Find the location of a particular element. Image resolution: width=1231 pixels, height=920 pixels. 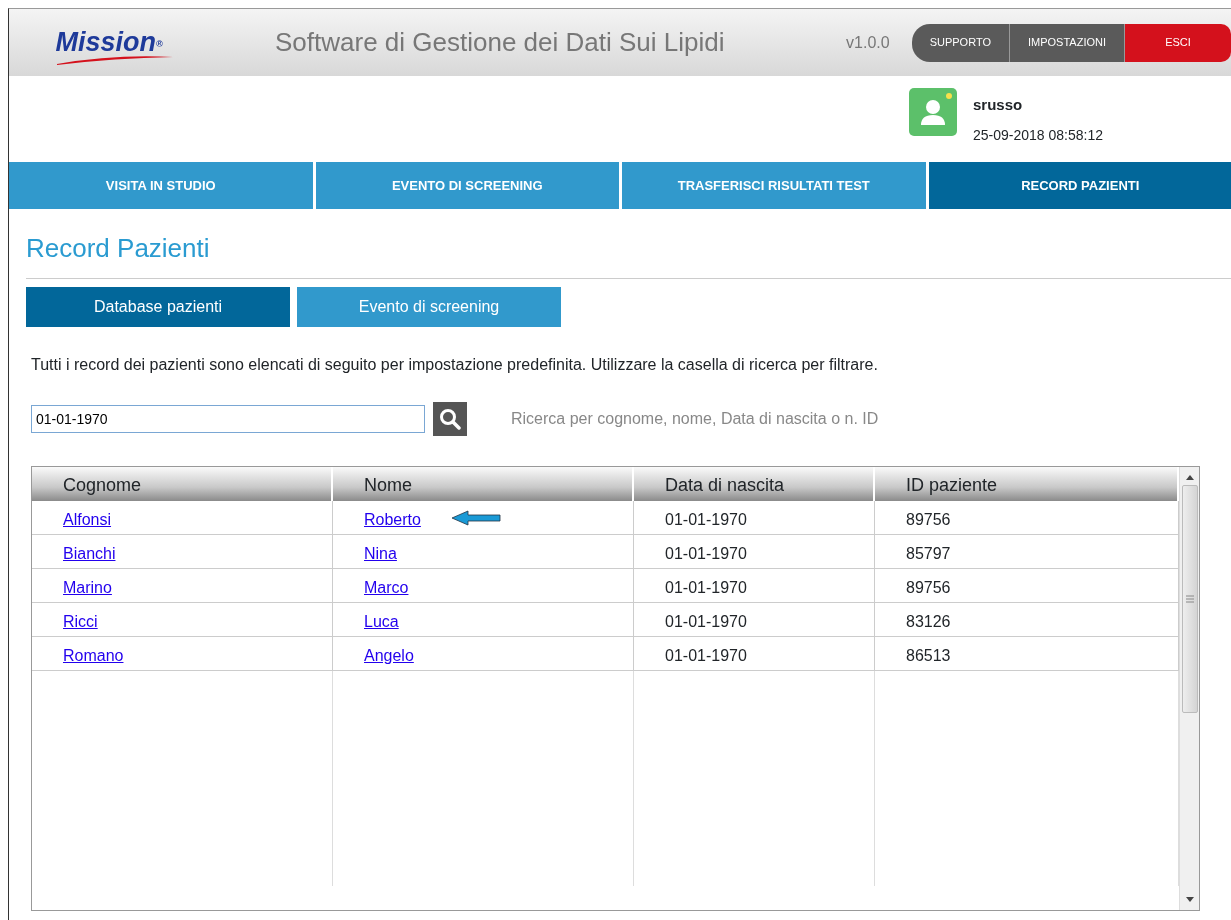

scroll-up-icon is located at coordinates (1189, 477).